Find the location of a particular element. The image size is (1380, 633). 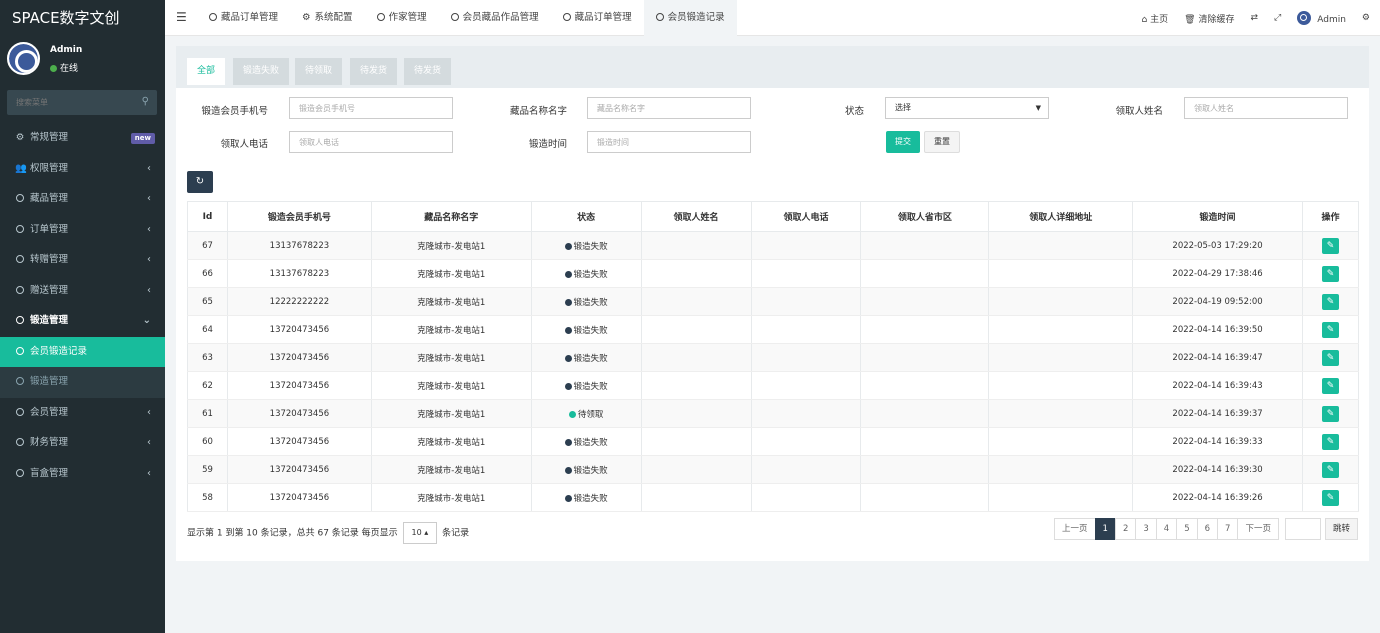

submit-button: 提交 is located at coordinates (903, 142).